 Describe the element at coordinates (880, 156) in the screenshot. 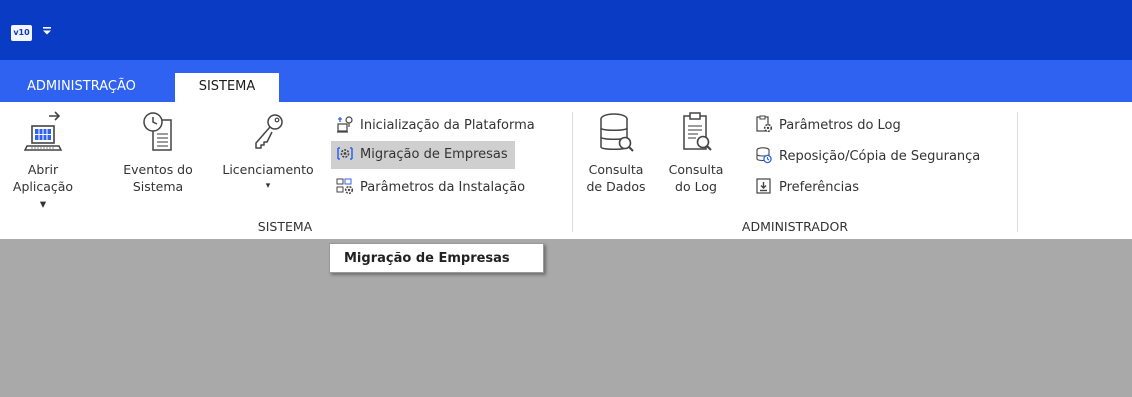

I see `backup-restore-label: Reposição/Cópia de Segurança` at that location.